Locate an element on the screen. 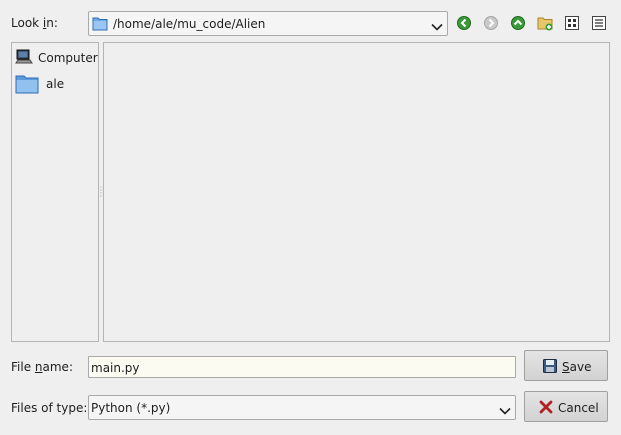 This screenshot has height=435, width=621. cancel-button: Cancel is located at coordinates (566, 406).